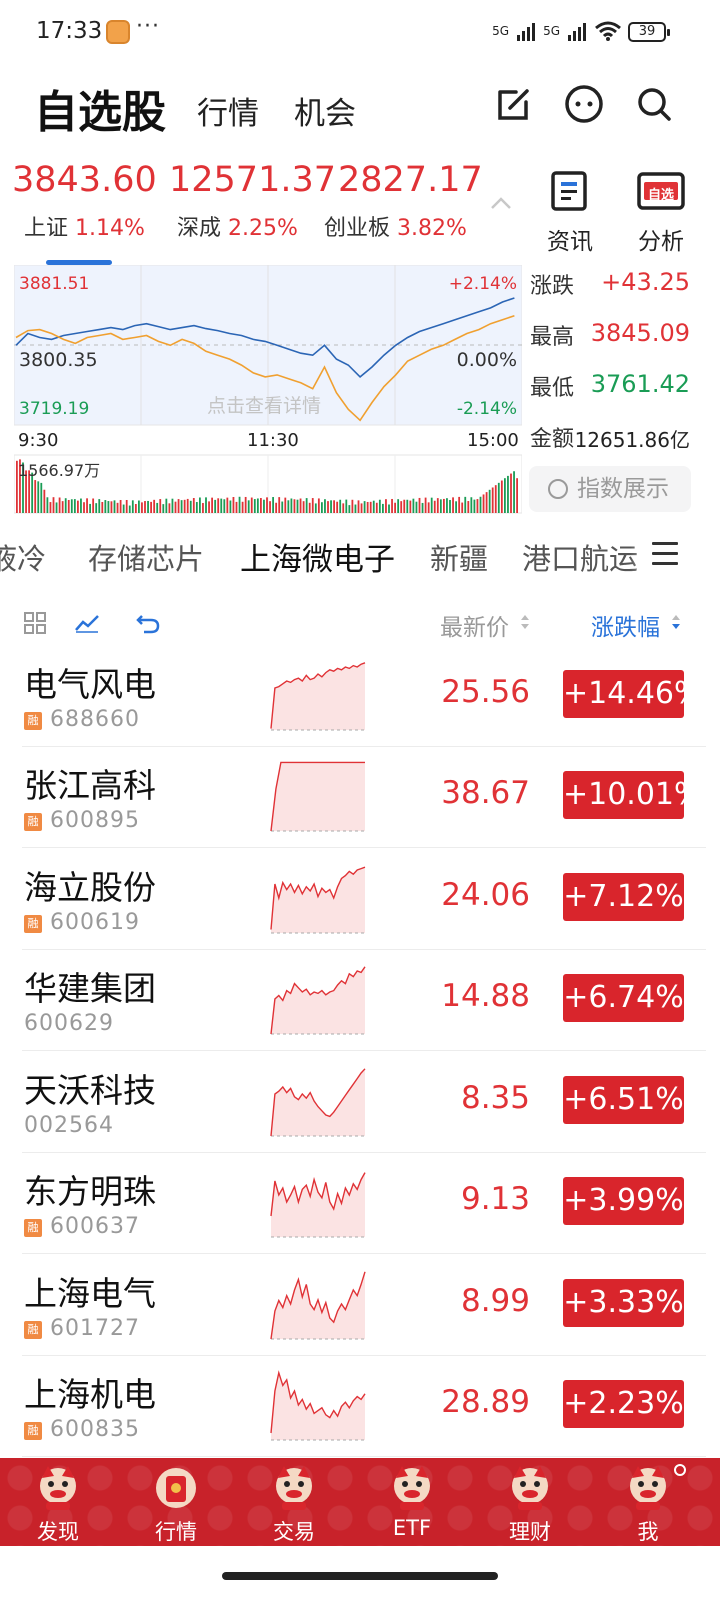  What do you see at coordinates (273, 440) in the screenshot?
I see `time-mid: 11:30` at bounding box center [273, 440].